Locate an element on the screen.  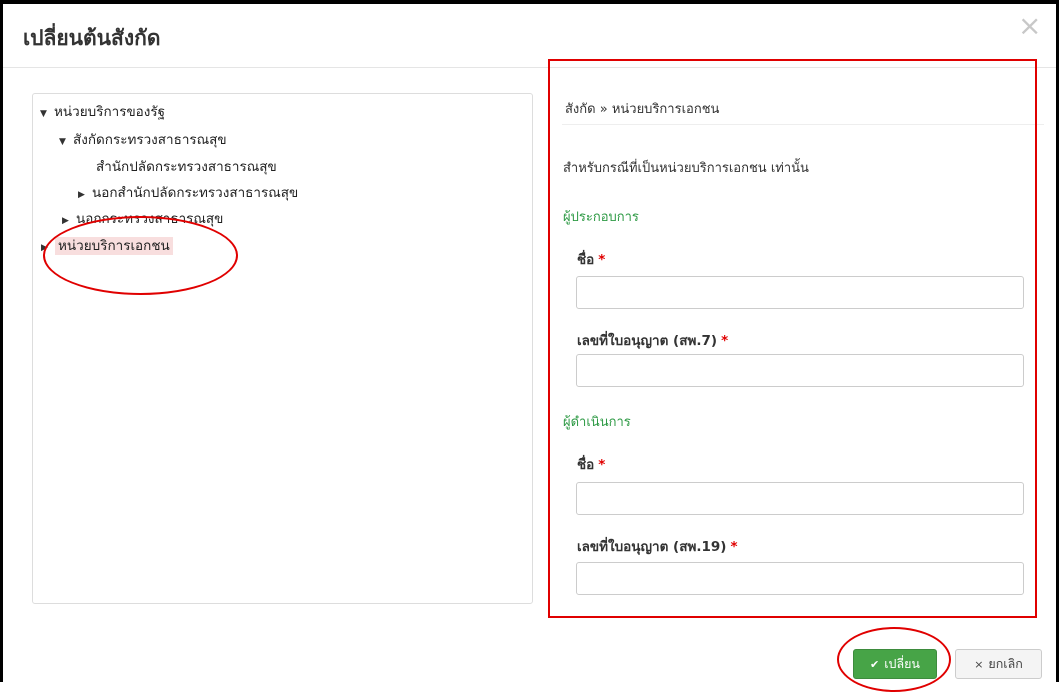
cancel-button-label: ยกเลิก is located at coordinates (1005, 663).